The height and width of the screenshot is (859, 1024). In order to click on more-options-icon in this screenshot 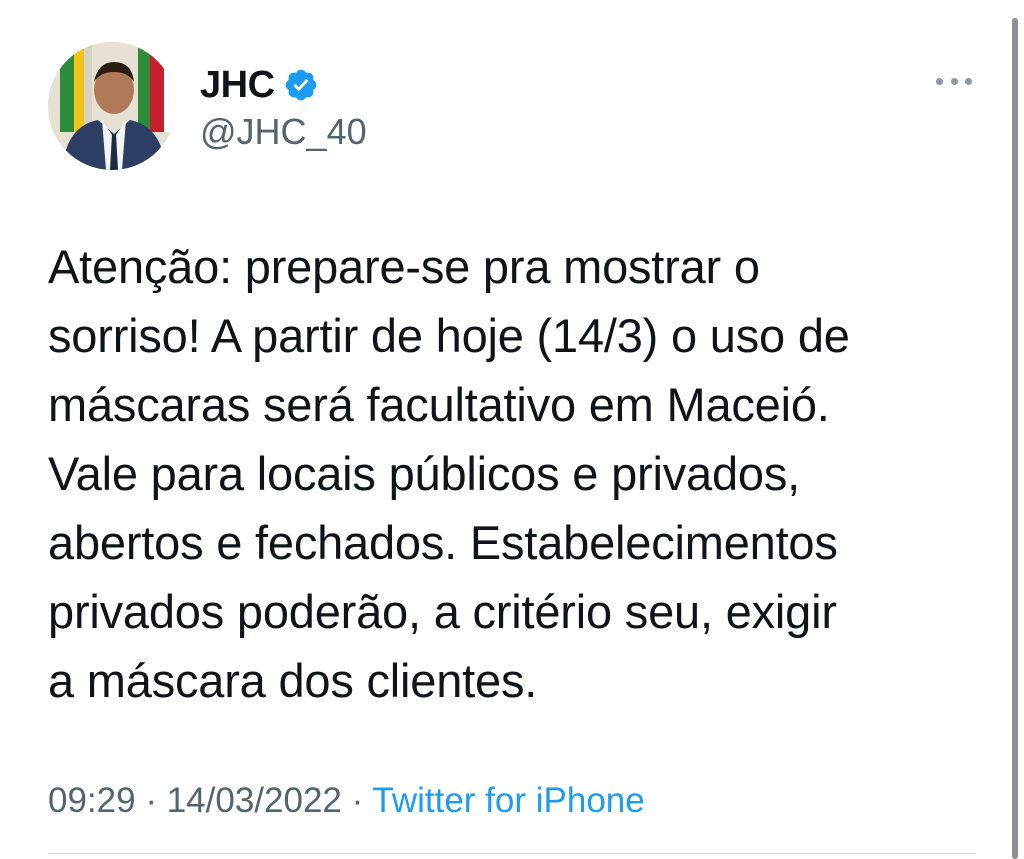, I will do `click(954, 81)`.